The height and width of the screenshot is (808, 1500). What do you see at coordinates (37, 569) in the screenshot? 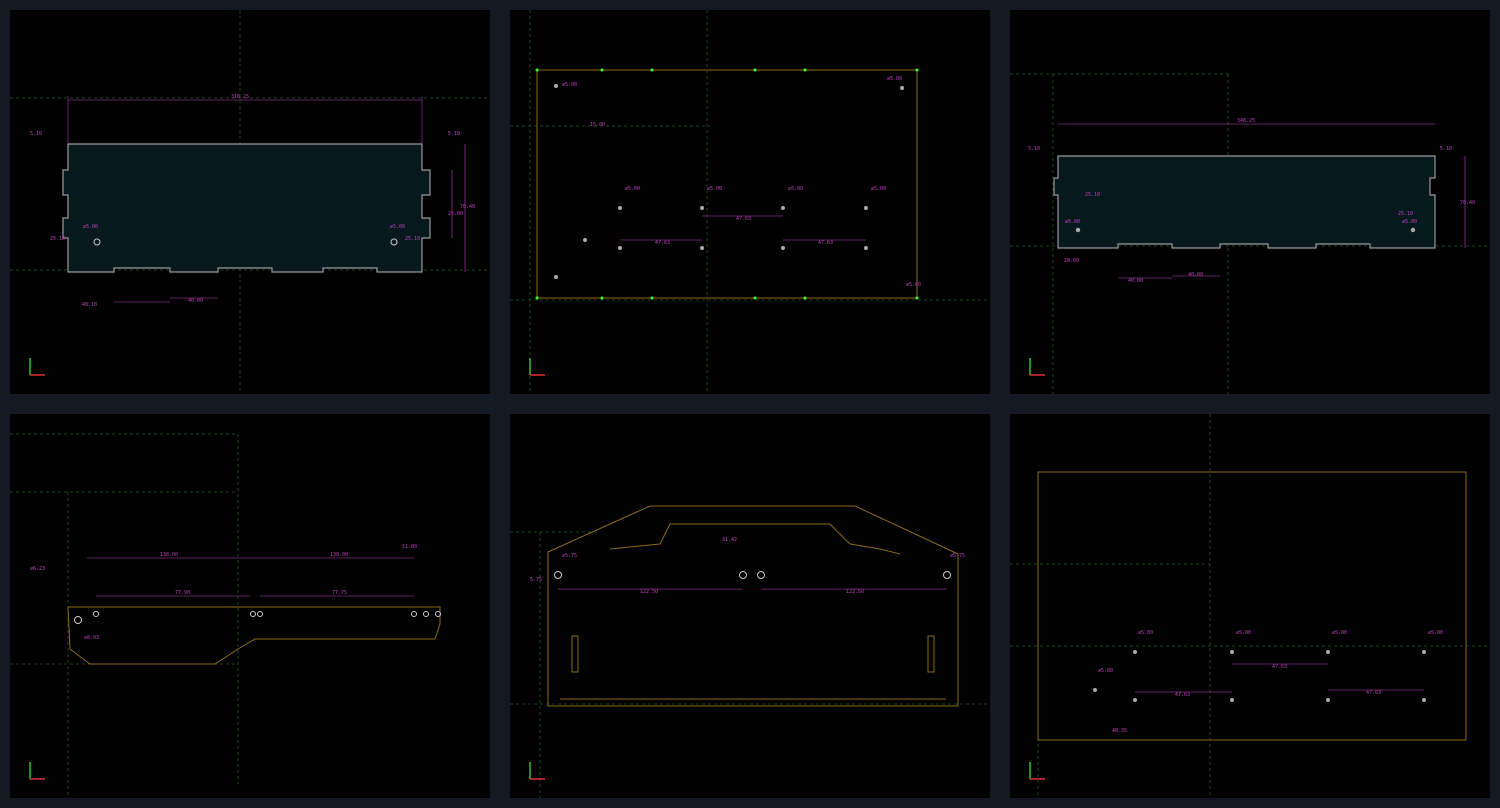
I see `dim-text: ⌀6.23` at bounding box center [37, 569].